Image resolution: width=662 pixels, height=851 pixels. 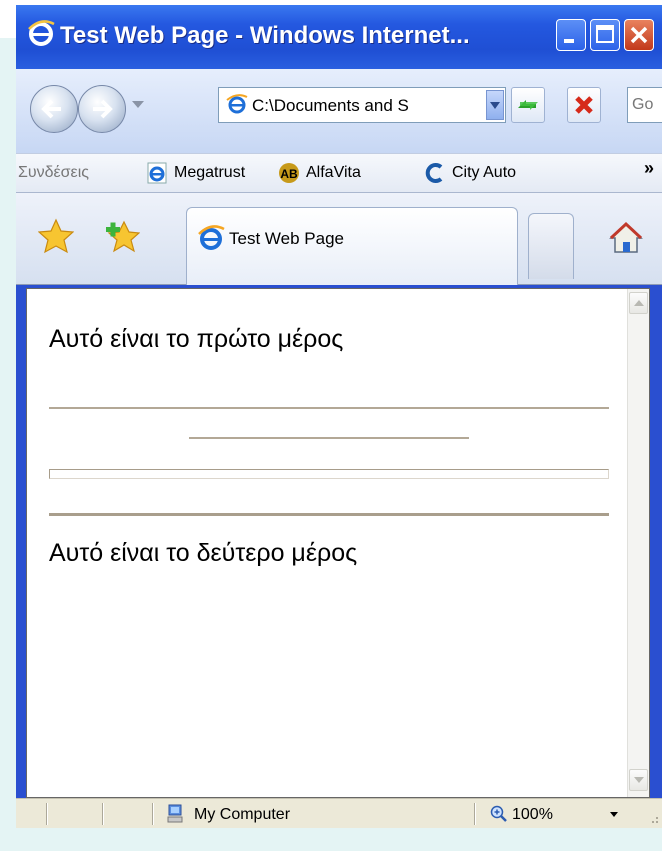 I want to click on links-overflow-button: », so click(x=649, y=168).